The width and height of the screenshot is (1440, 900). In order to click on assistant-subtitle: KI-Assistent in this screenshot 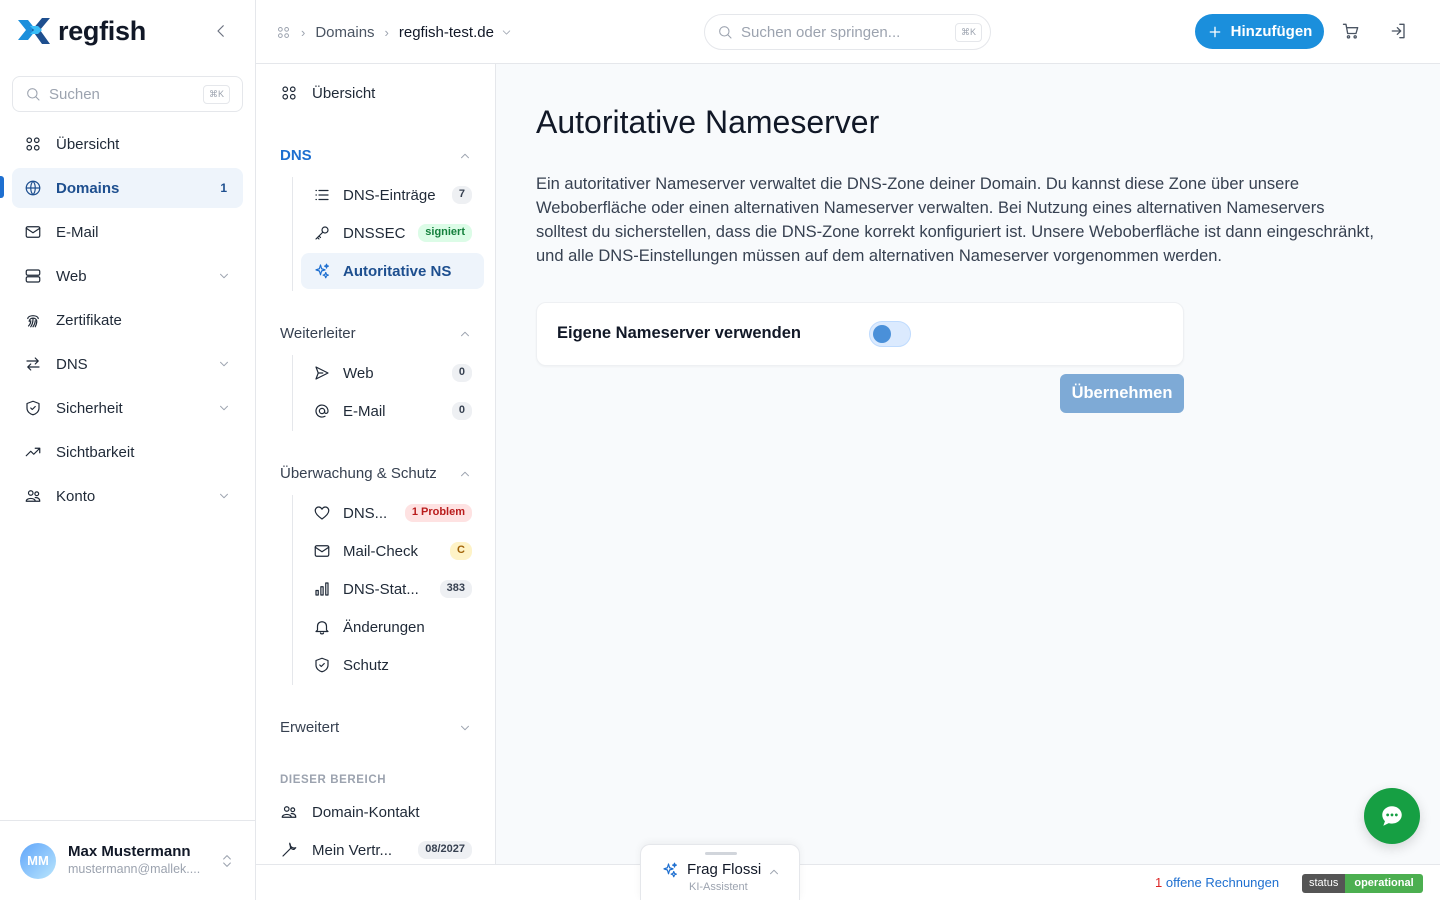, I will do `click(718, 887)`.